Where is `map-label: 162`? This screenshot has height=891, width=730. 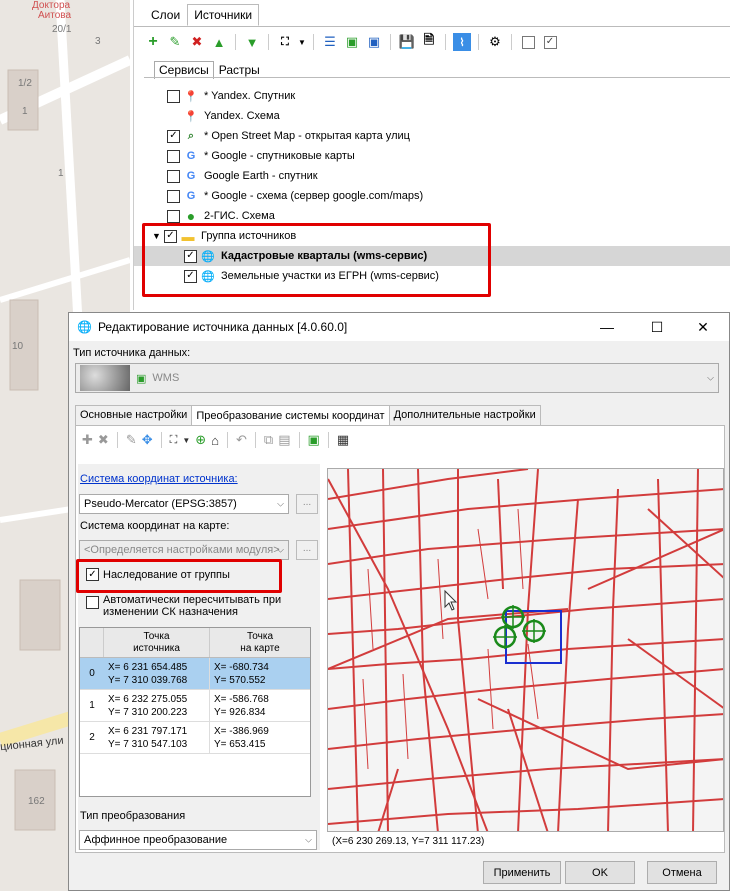 map-label: 162 is located at coordinates (36, 801).